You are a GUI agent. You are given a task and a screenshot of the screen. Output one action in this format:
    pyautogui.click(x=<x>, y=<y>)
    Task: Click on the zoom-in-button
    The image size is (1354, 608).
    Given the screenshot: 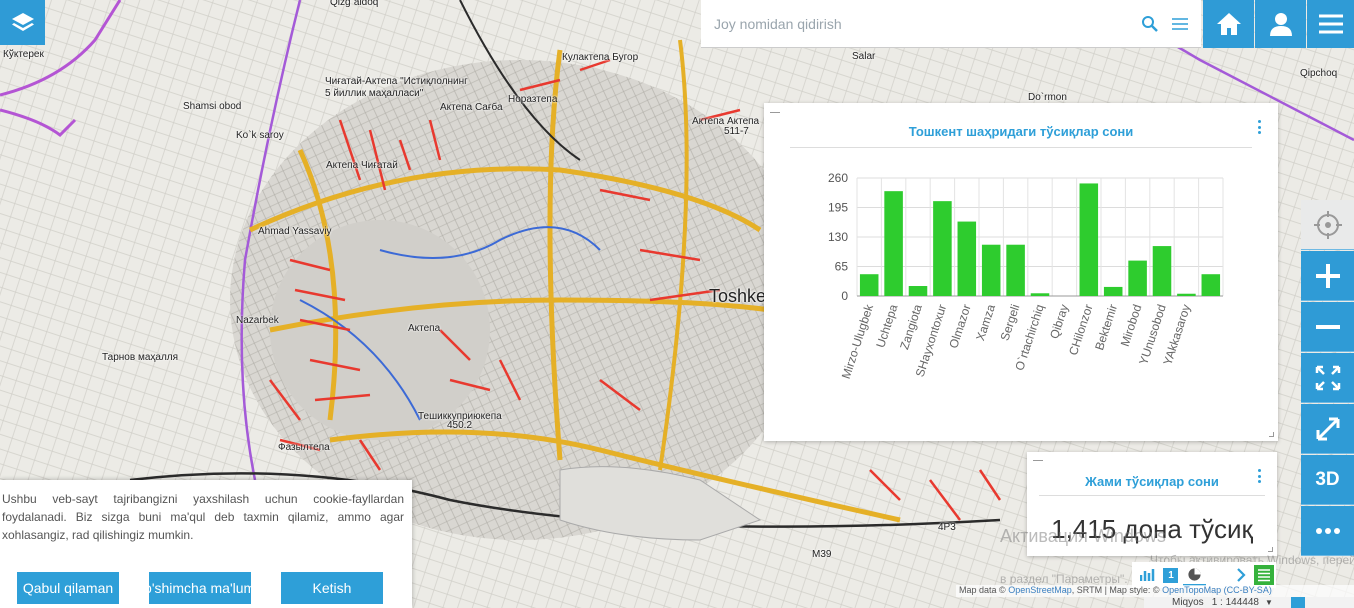 What is the action you would take?
    pyautogui.click(x=1327, y=276)
    